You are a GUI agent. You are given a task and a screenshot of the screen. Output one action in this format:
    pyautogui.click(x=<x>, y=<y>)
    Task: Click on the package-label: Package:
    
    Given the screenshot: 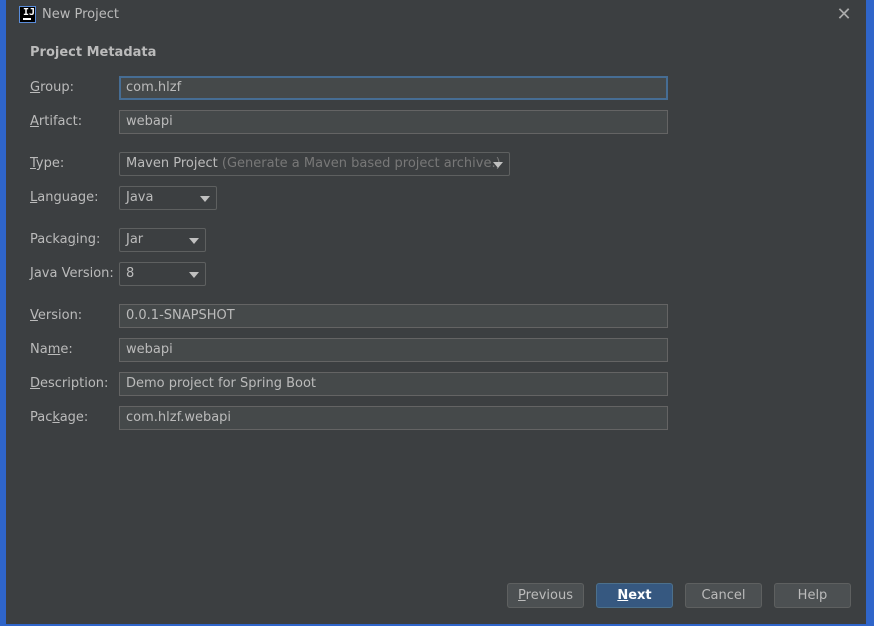 What is the action you would take?
    pyautogui.click(x=59, y=417)
    